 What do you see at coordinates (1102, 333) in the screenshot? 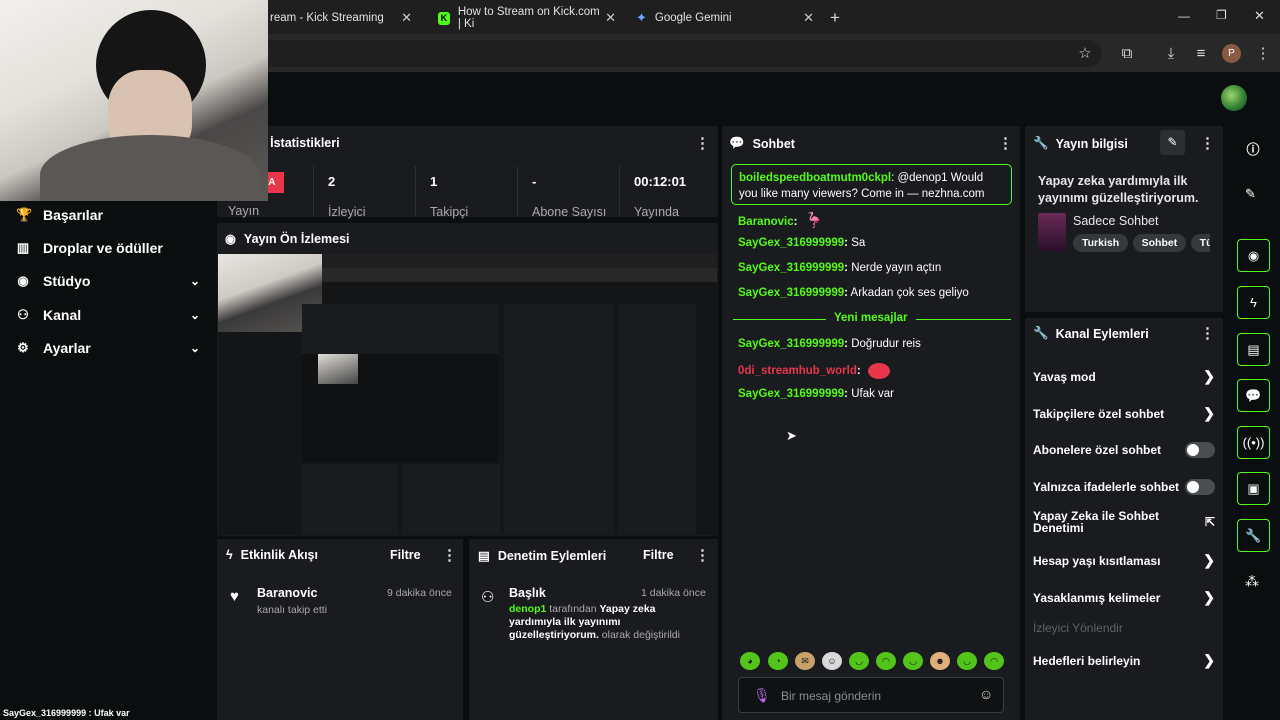
I see `channel-actions-title: Kanal Eylemleri` at bounding box center [1102, 333].